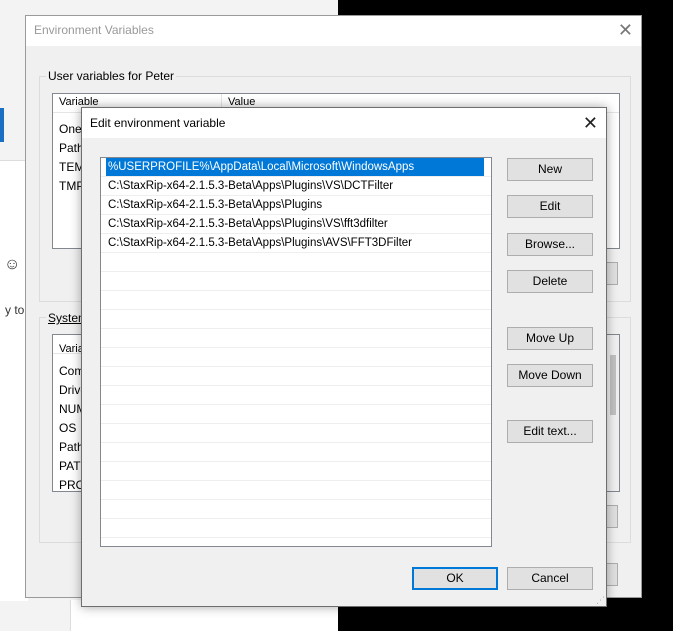 This screenshot has height=631, width=673. What do you see at coordinates (344, 123) in the screenshot?
I see `edit-title-bar: Edit environment variable ✕` at bounding box center [344, 123].